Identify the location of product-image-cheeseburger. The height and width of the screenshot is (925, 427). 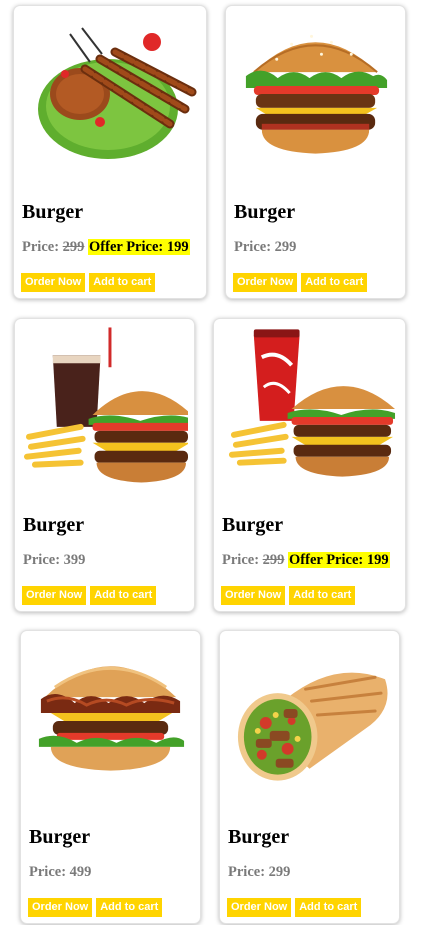
(315, 93).